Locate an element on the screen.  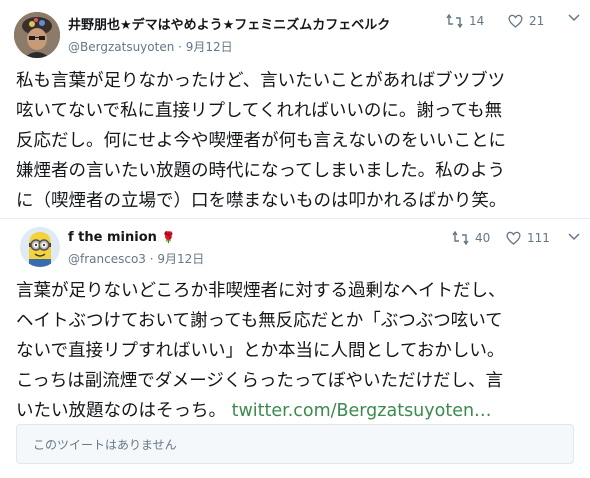
tweet-text-line: 反応だし。何にせよ今や喫煙者が何も言えないのをいいことに is located at coordinates (261, 141).